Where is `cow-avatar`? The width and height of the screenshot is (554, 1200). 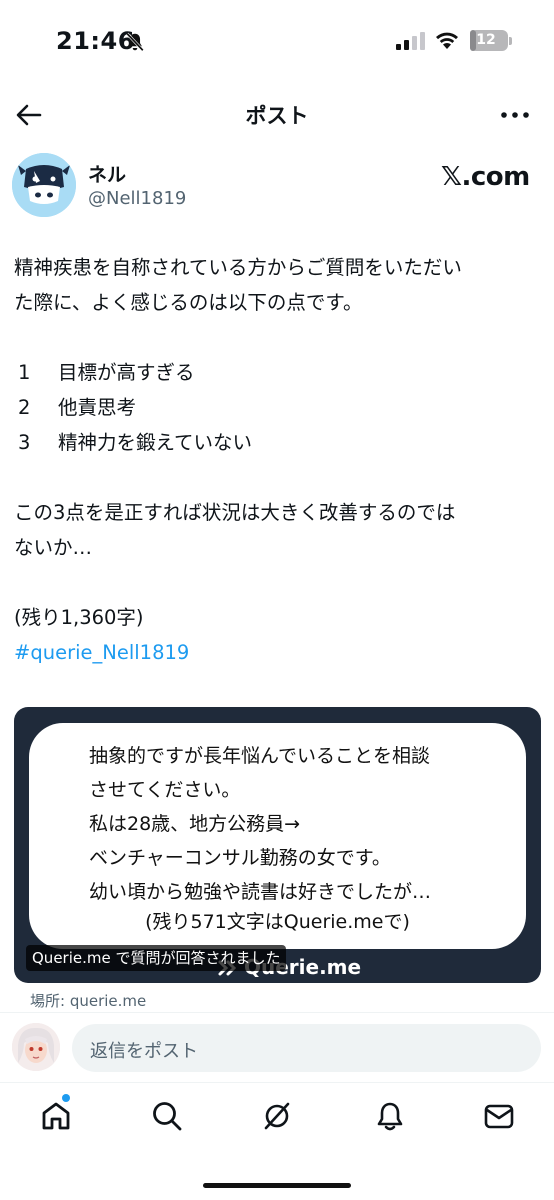
cow-avatar is located at coordinates (44, 185).